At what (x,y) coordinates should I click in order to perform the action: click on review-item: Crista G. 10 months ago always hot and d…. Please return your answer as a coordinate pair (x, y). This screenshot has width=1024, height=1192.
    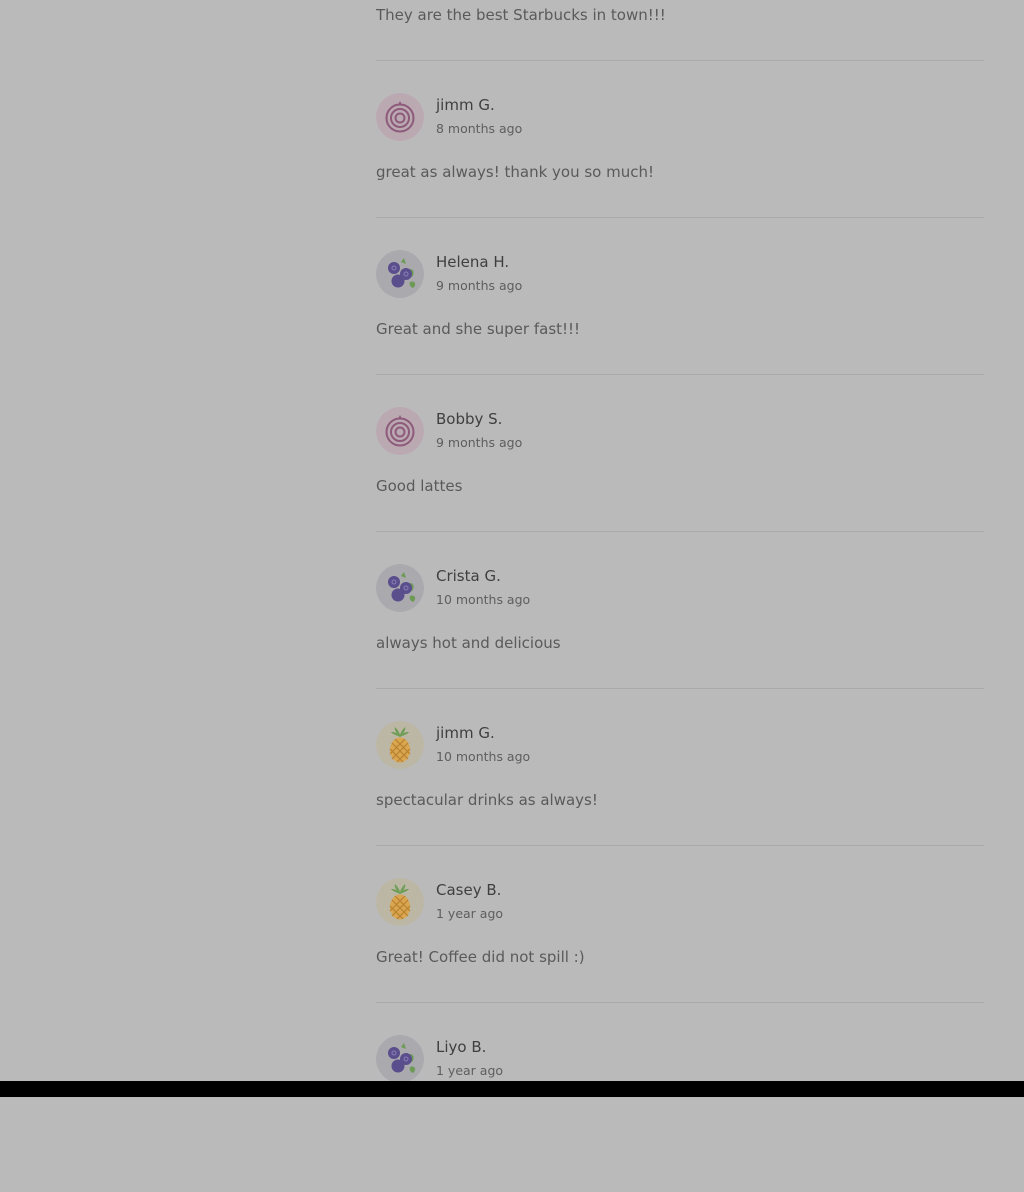
    Looking at the image, I should click on (680, 642).